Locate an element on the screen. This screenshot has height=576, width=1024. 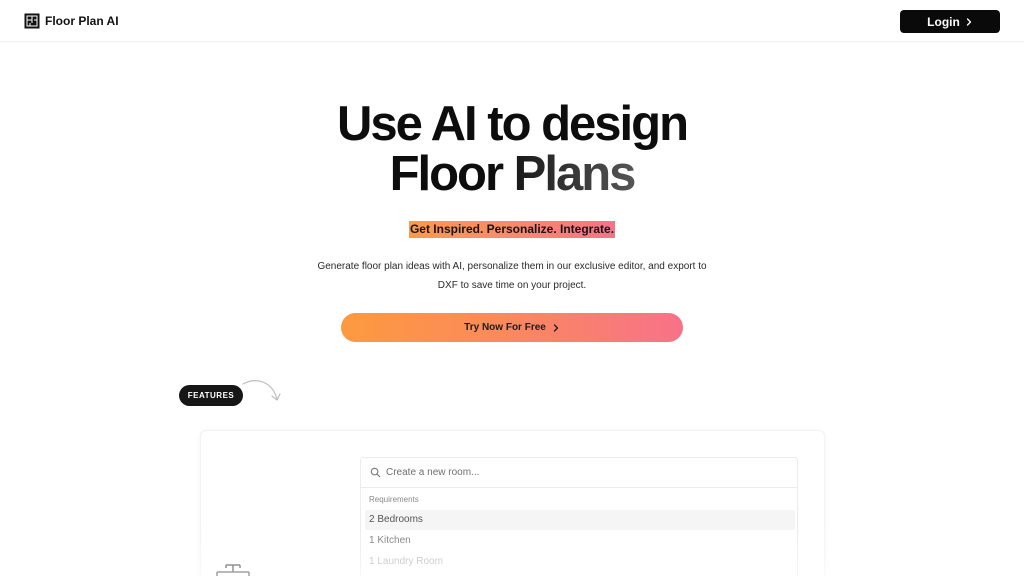
floor-plan-logo-icon is located at coordinates (32, 21).